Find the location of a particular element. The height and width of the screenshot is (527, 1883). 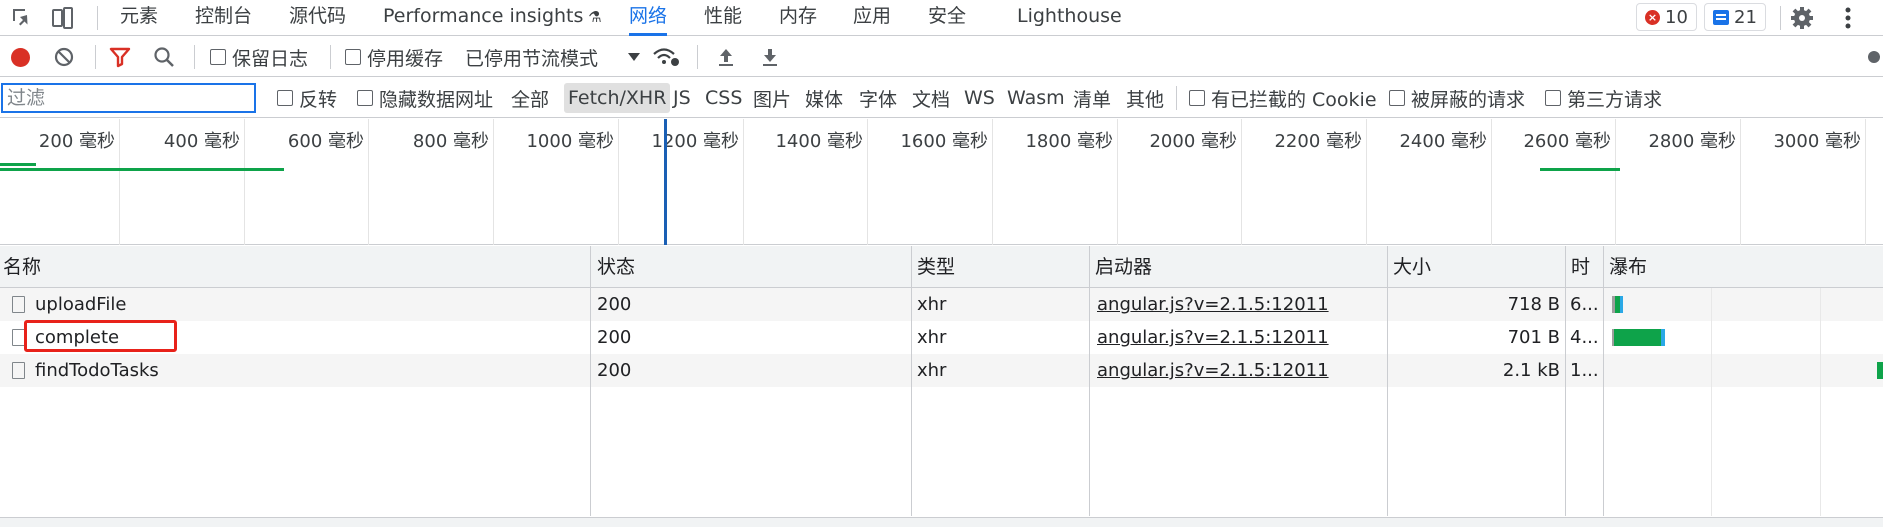

blocked-requests-label: 被屏蔽的请求 is located at coordinates (1468, 99).